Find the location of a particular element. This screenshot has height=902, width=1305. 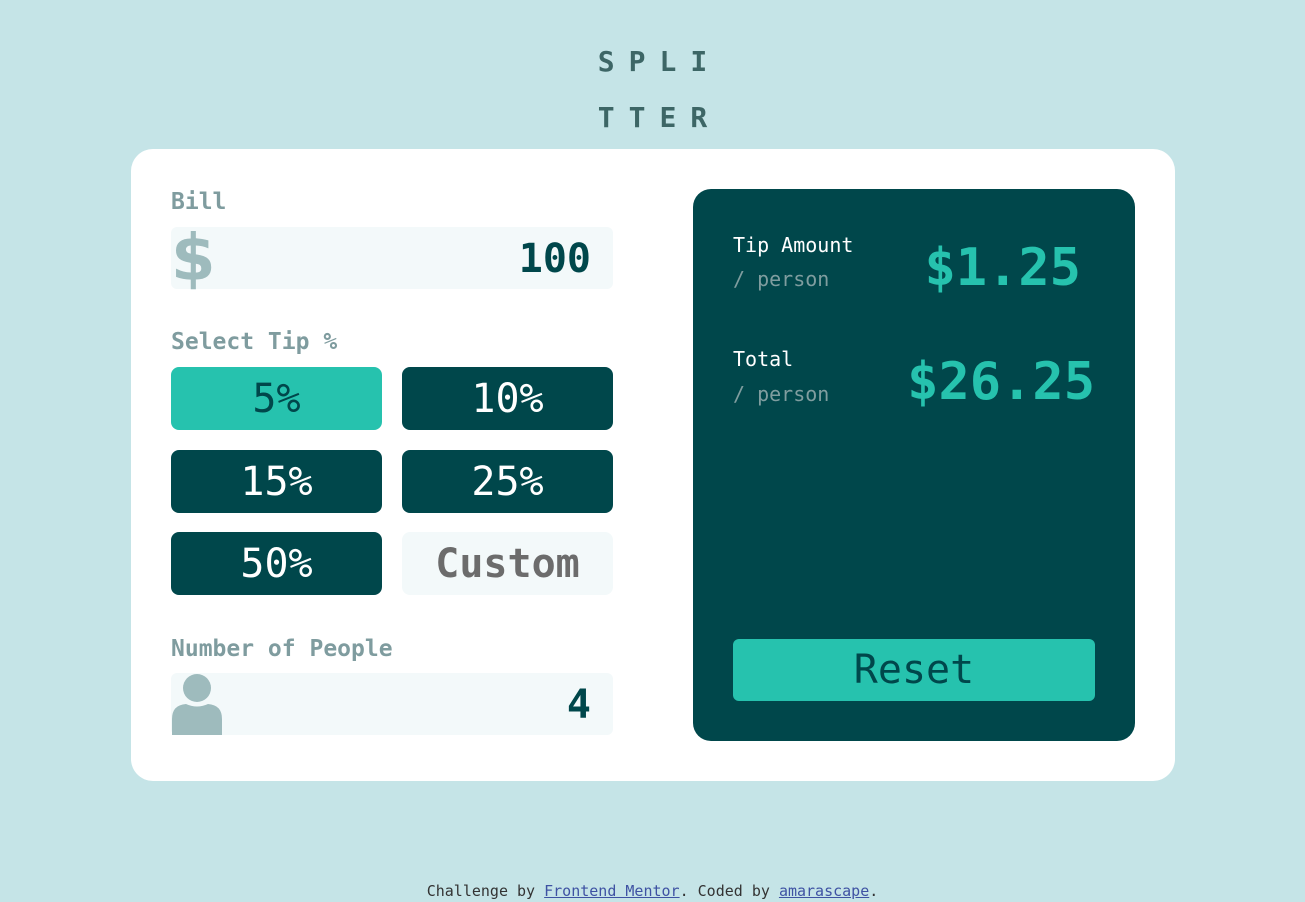

people-label: Number of People is located at coordinates (282, 649).